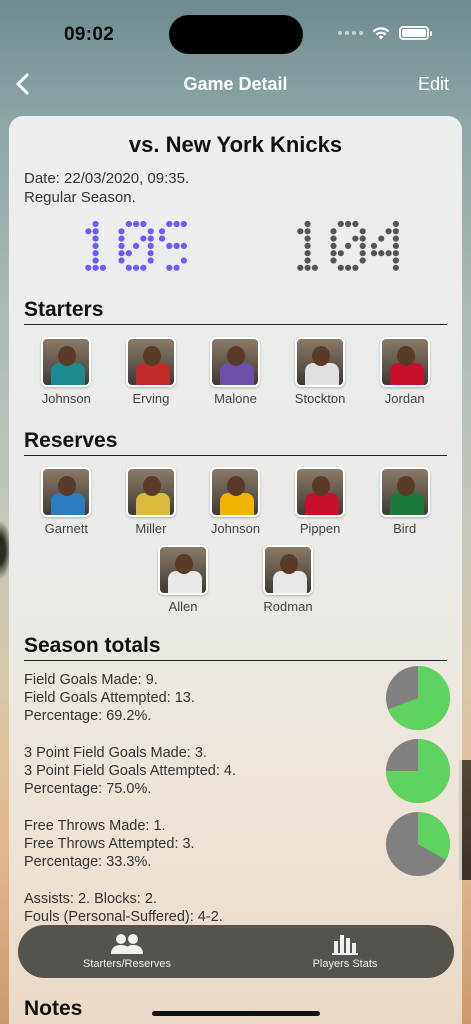 Image resolution: width=471 pixels, height=1024 pixels. I want to click on tab-starters-reserves: Starters/Reserves, so click(127, 951).